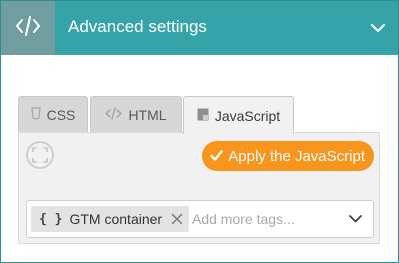  What do you see at coordinates (247, 115) in the screenshot?
I see `tab-javascript-label: JavaScript` at bounding box center [247, 115].